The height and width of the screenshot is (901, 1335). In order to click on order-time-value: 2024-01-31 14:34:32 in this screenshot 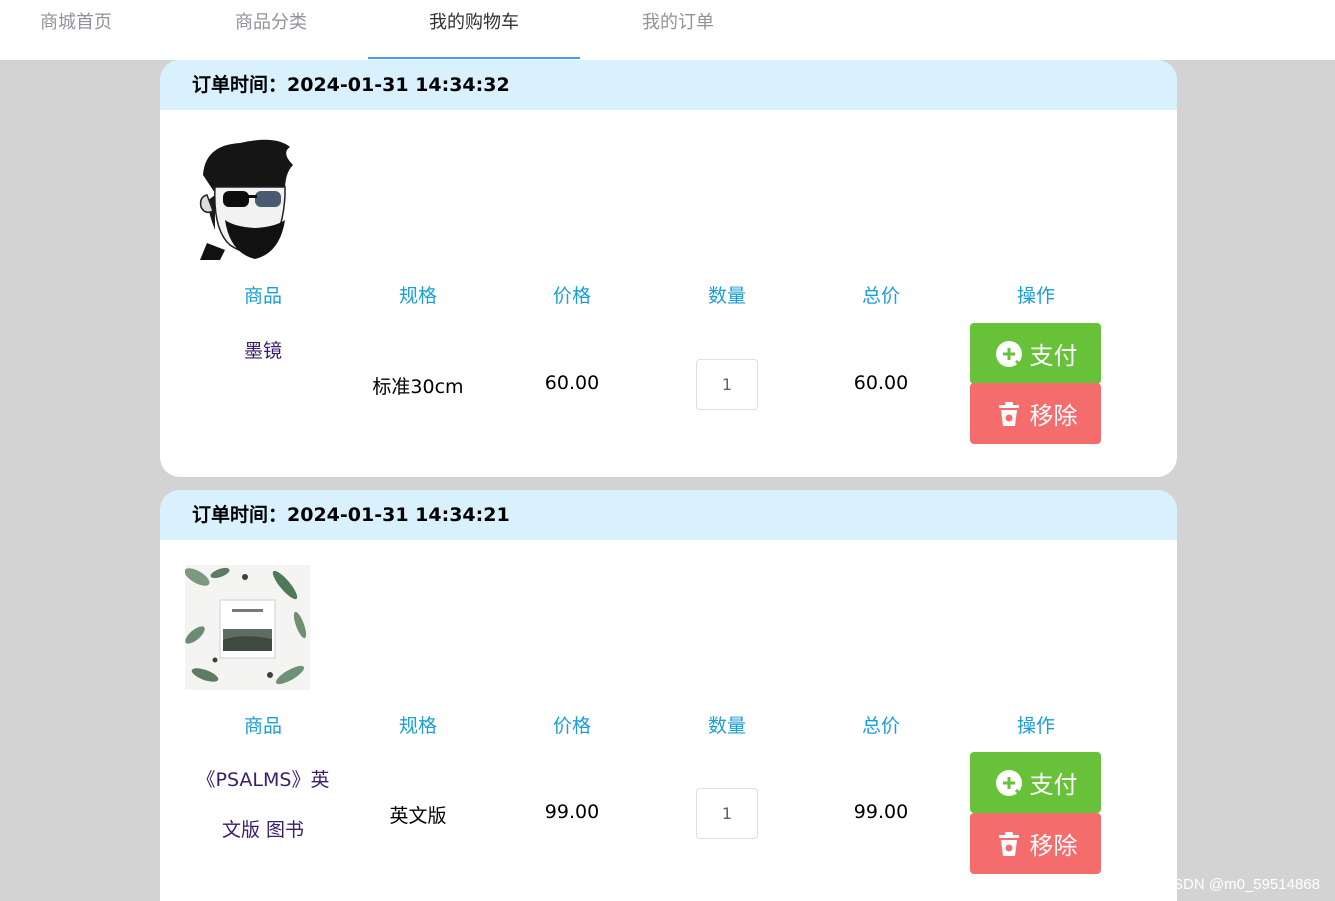, I will do `click(398, 85)`.